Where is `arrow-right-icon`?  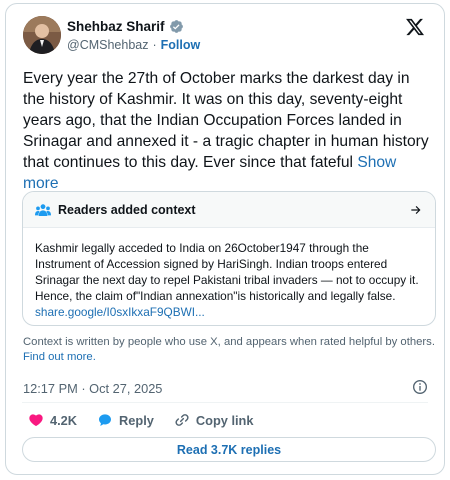 arrow-right-icon is located at coordinates (416, 210).